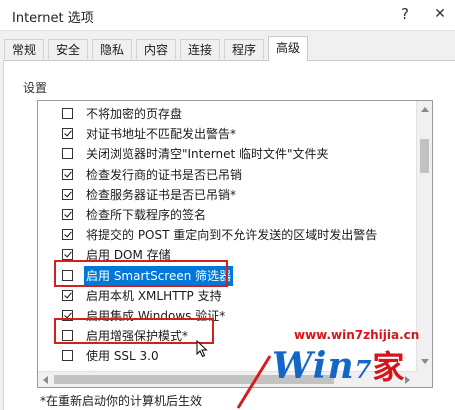 The height and width of the screenshot is (410, 455). Describe the element at coordinates (357, 335) in the screenshot. I see `watermark-url: www.win7zhijia.cn` at that location.